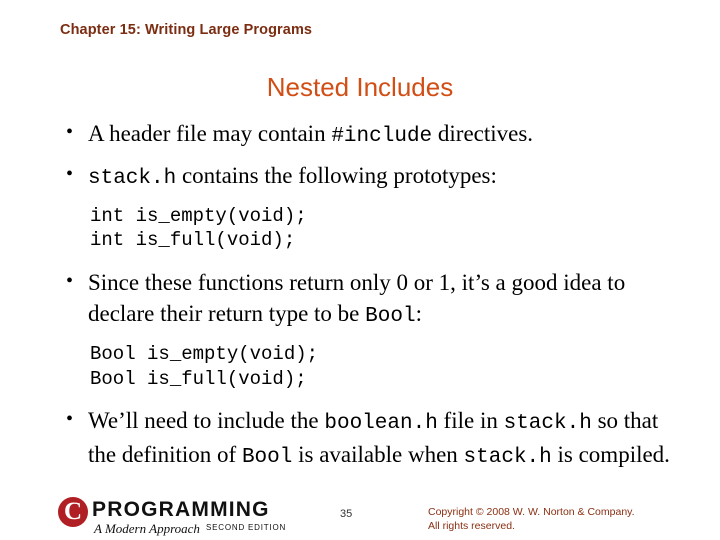 The width and height of the screenshot is (720, 540). What do you see at coordinates (210, 133) in the screenshot?
I see `bullet-text-part: A header file may contain` at bounding box center [210, 133].